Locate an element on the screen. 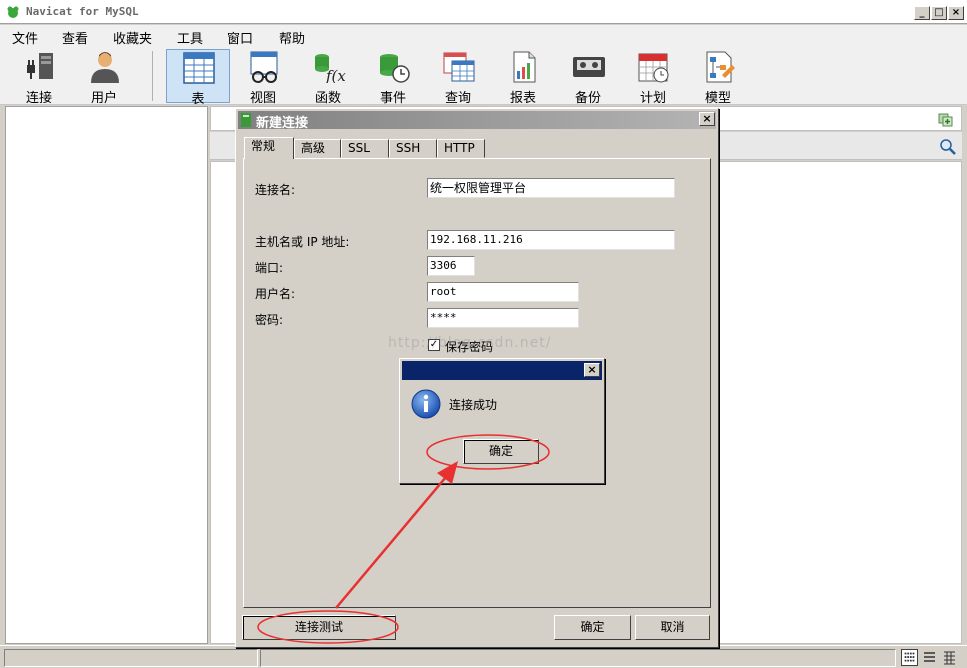  username-input: root is located at coordinates (503, 292).